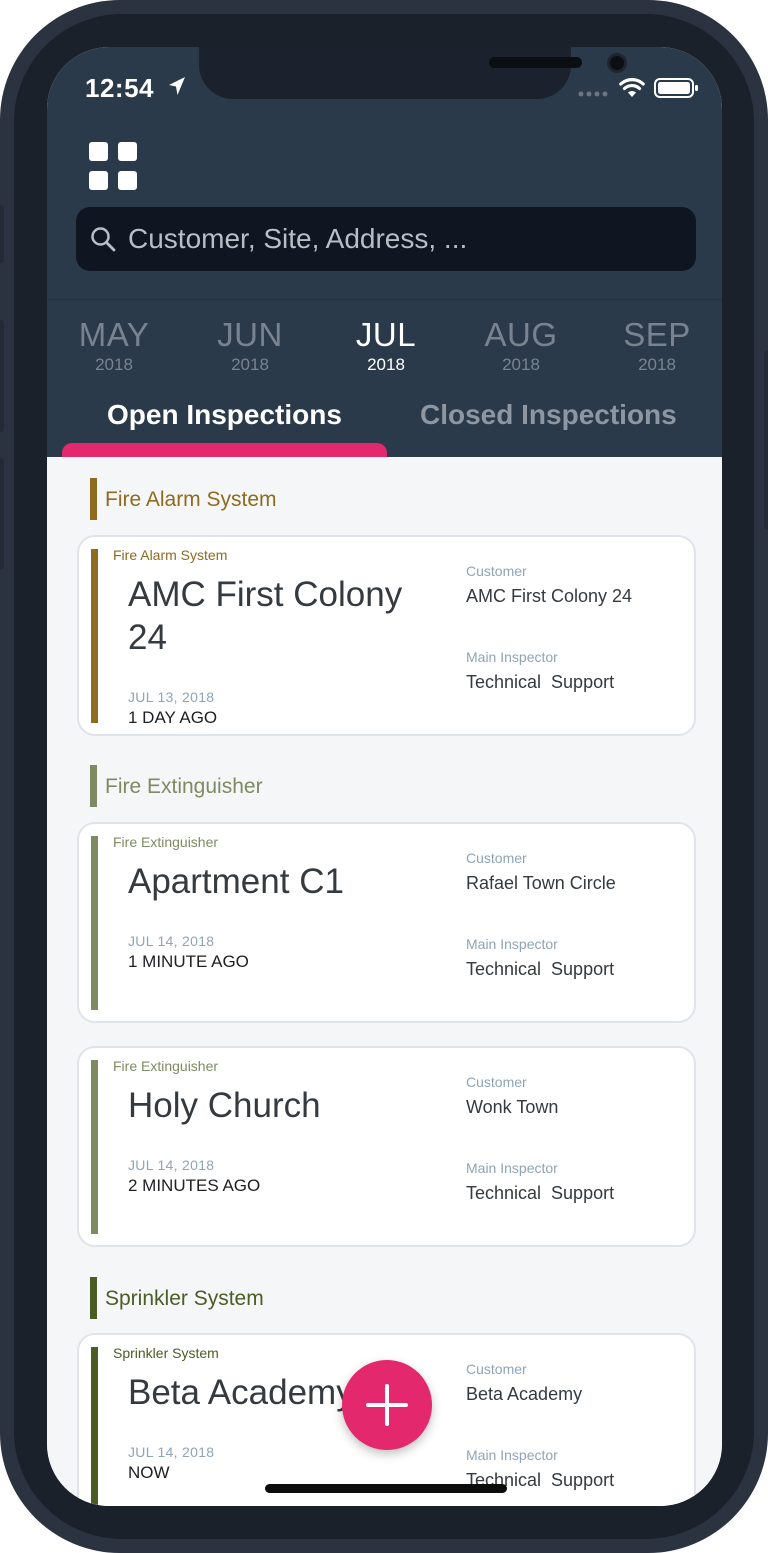 Image resolution: width=768 pixels, height=1553 pixels. Describe the element at coordinates (236, 881) in the screenshot. I see `card-title: Apartment C1` at that location.